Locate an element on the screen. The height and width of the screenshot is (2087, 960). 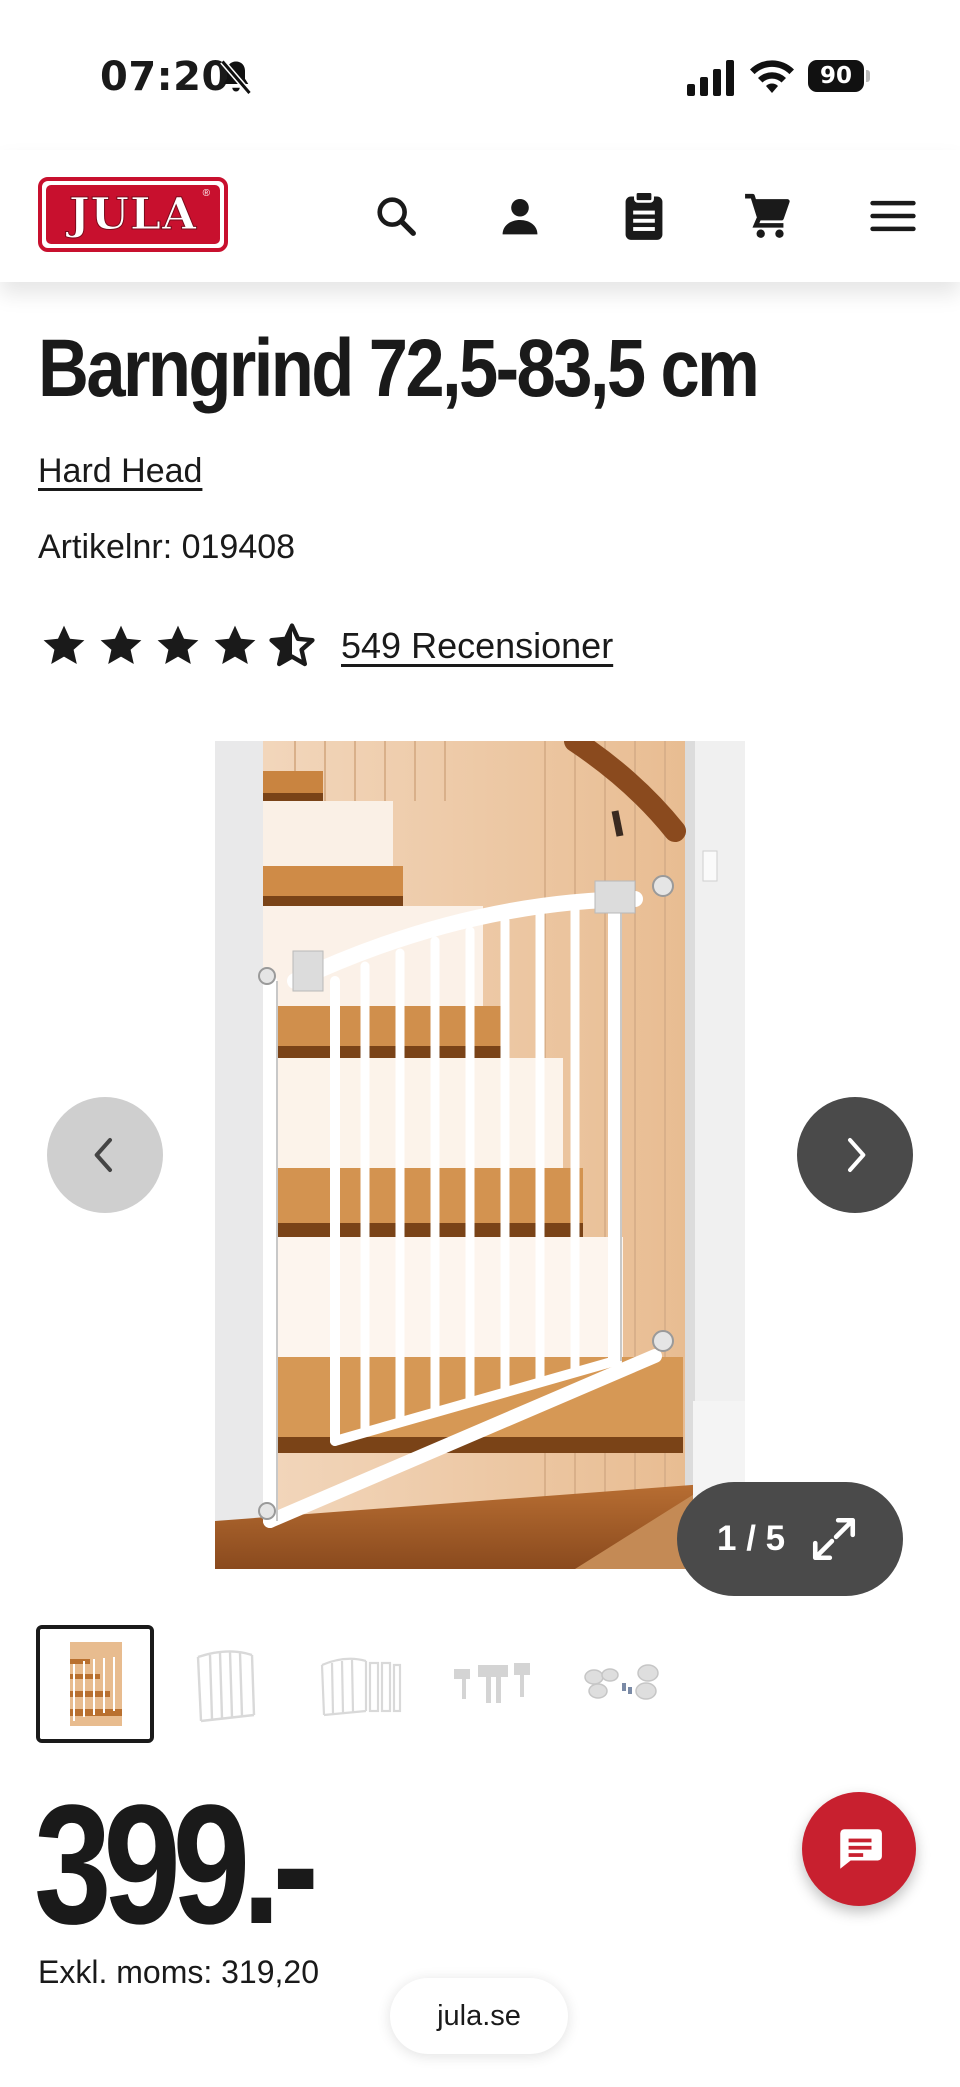
rating-row: 549 Recensioner is located at coordinates (326, 646).